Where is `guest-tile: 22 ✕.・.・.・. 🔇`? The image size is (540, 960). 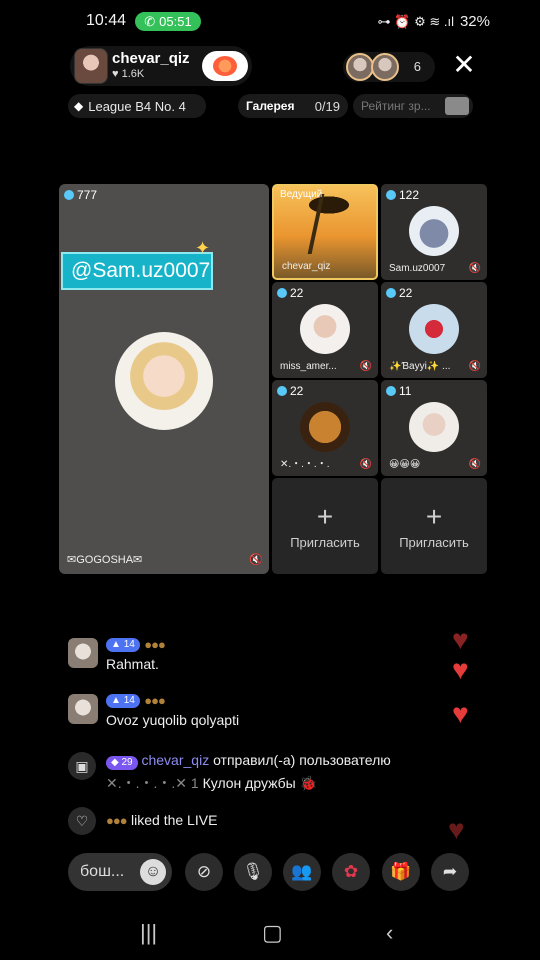 guest-tile: 22 ✕.・.・.・. 🔇 is located at coordinates (325, 428).